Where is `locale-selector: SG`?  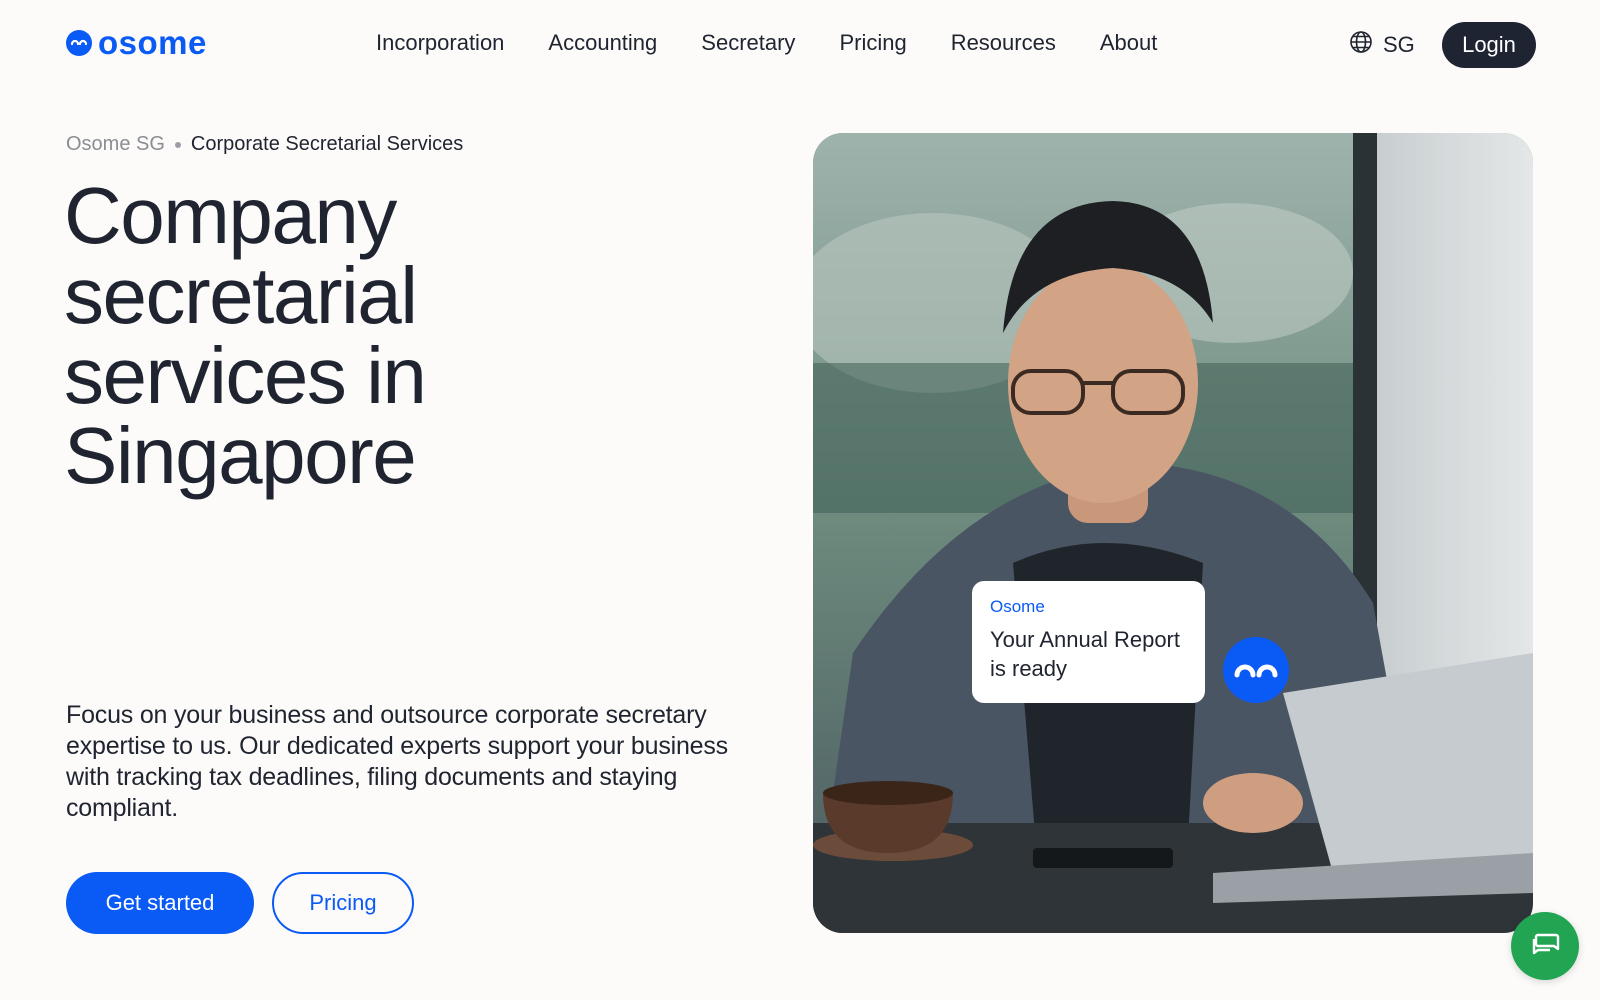
locale-selector: SG is located at coordinates (1382, 45).